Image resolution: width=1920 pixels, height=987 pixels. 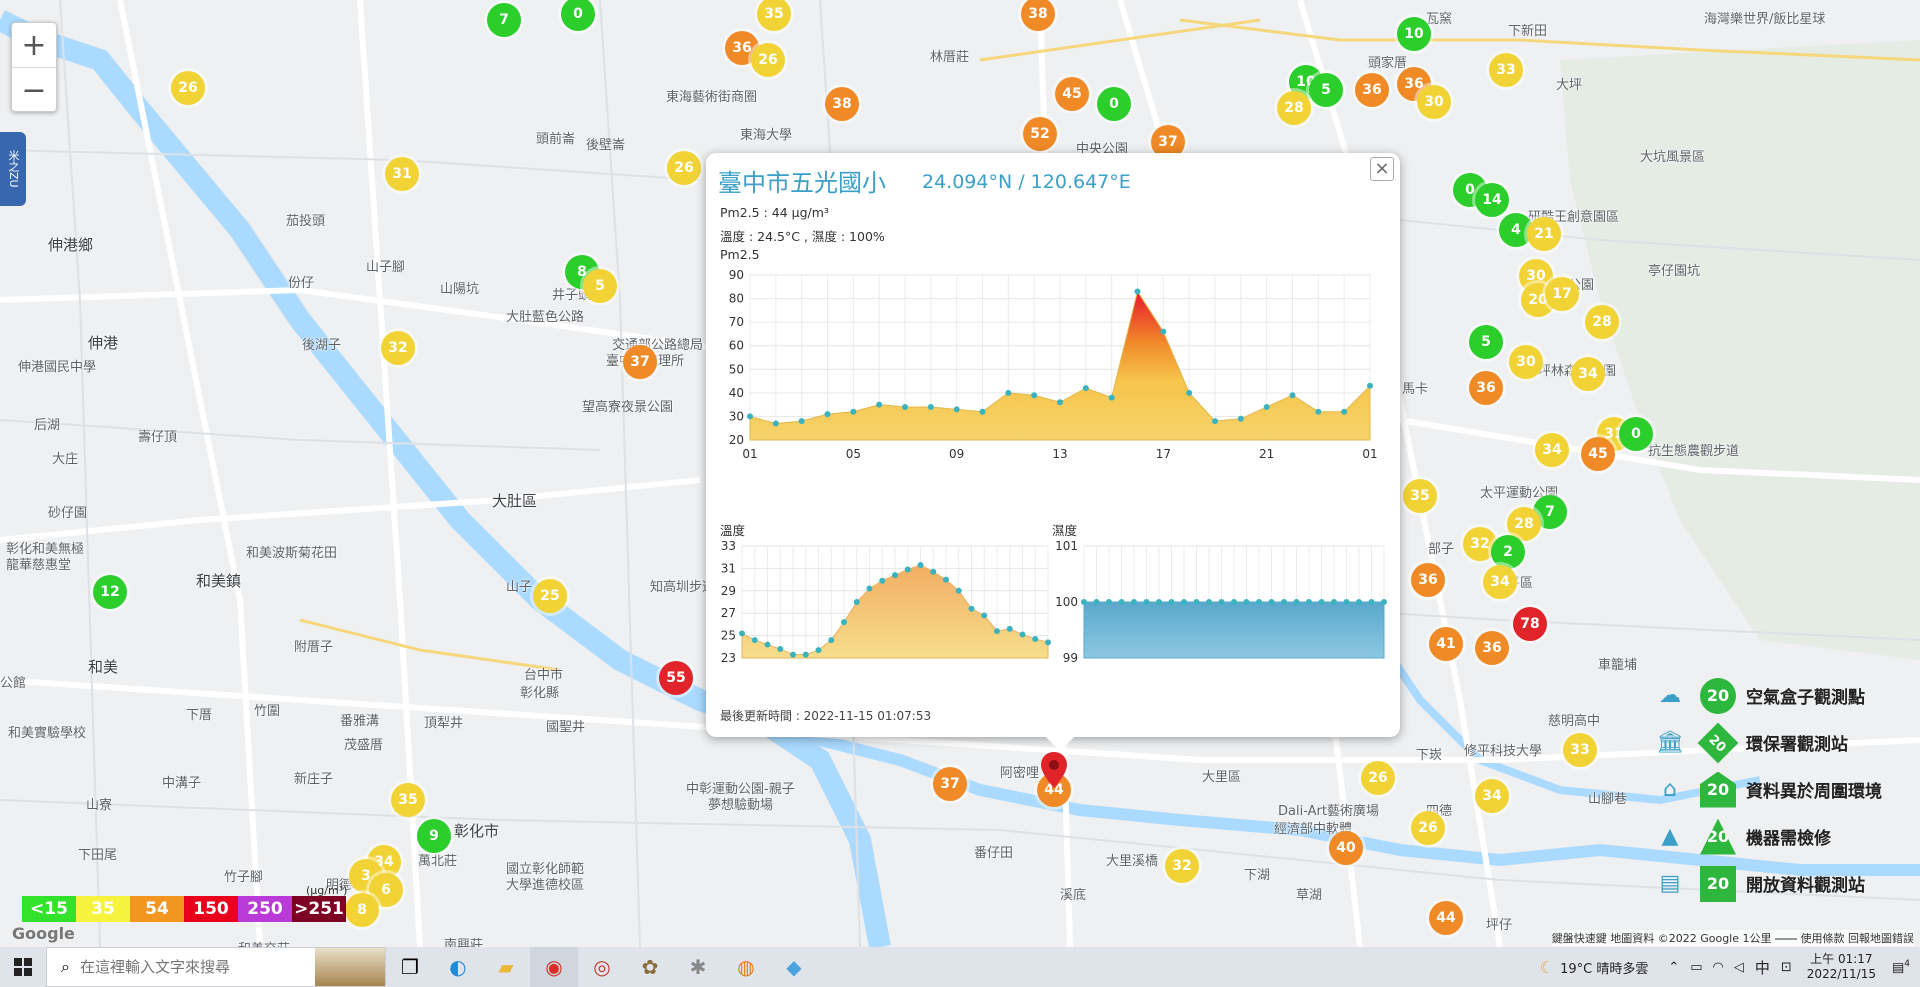 I want to click on volume-icon: ◁, so click(x=1739, y=967).